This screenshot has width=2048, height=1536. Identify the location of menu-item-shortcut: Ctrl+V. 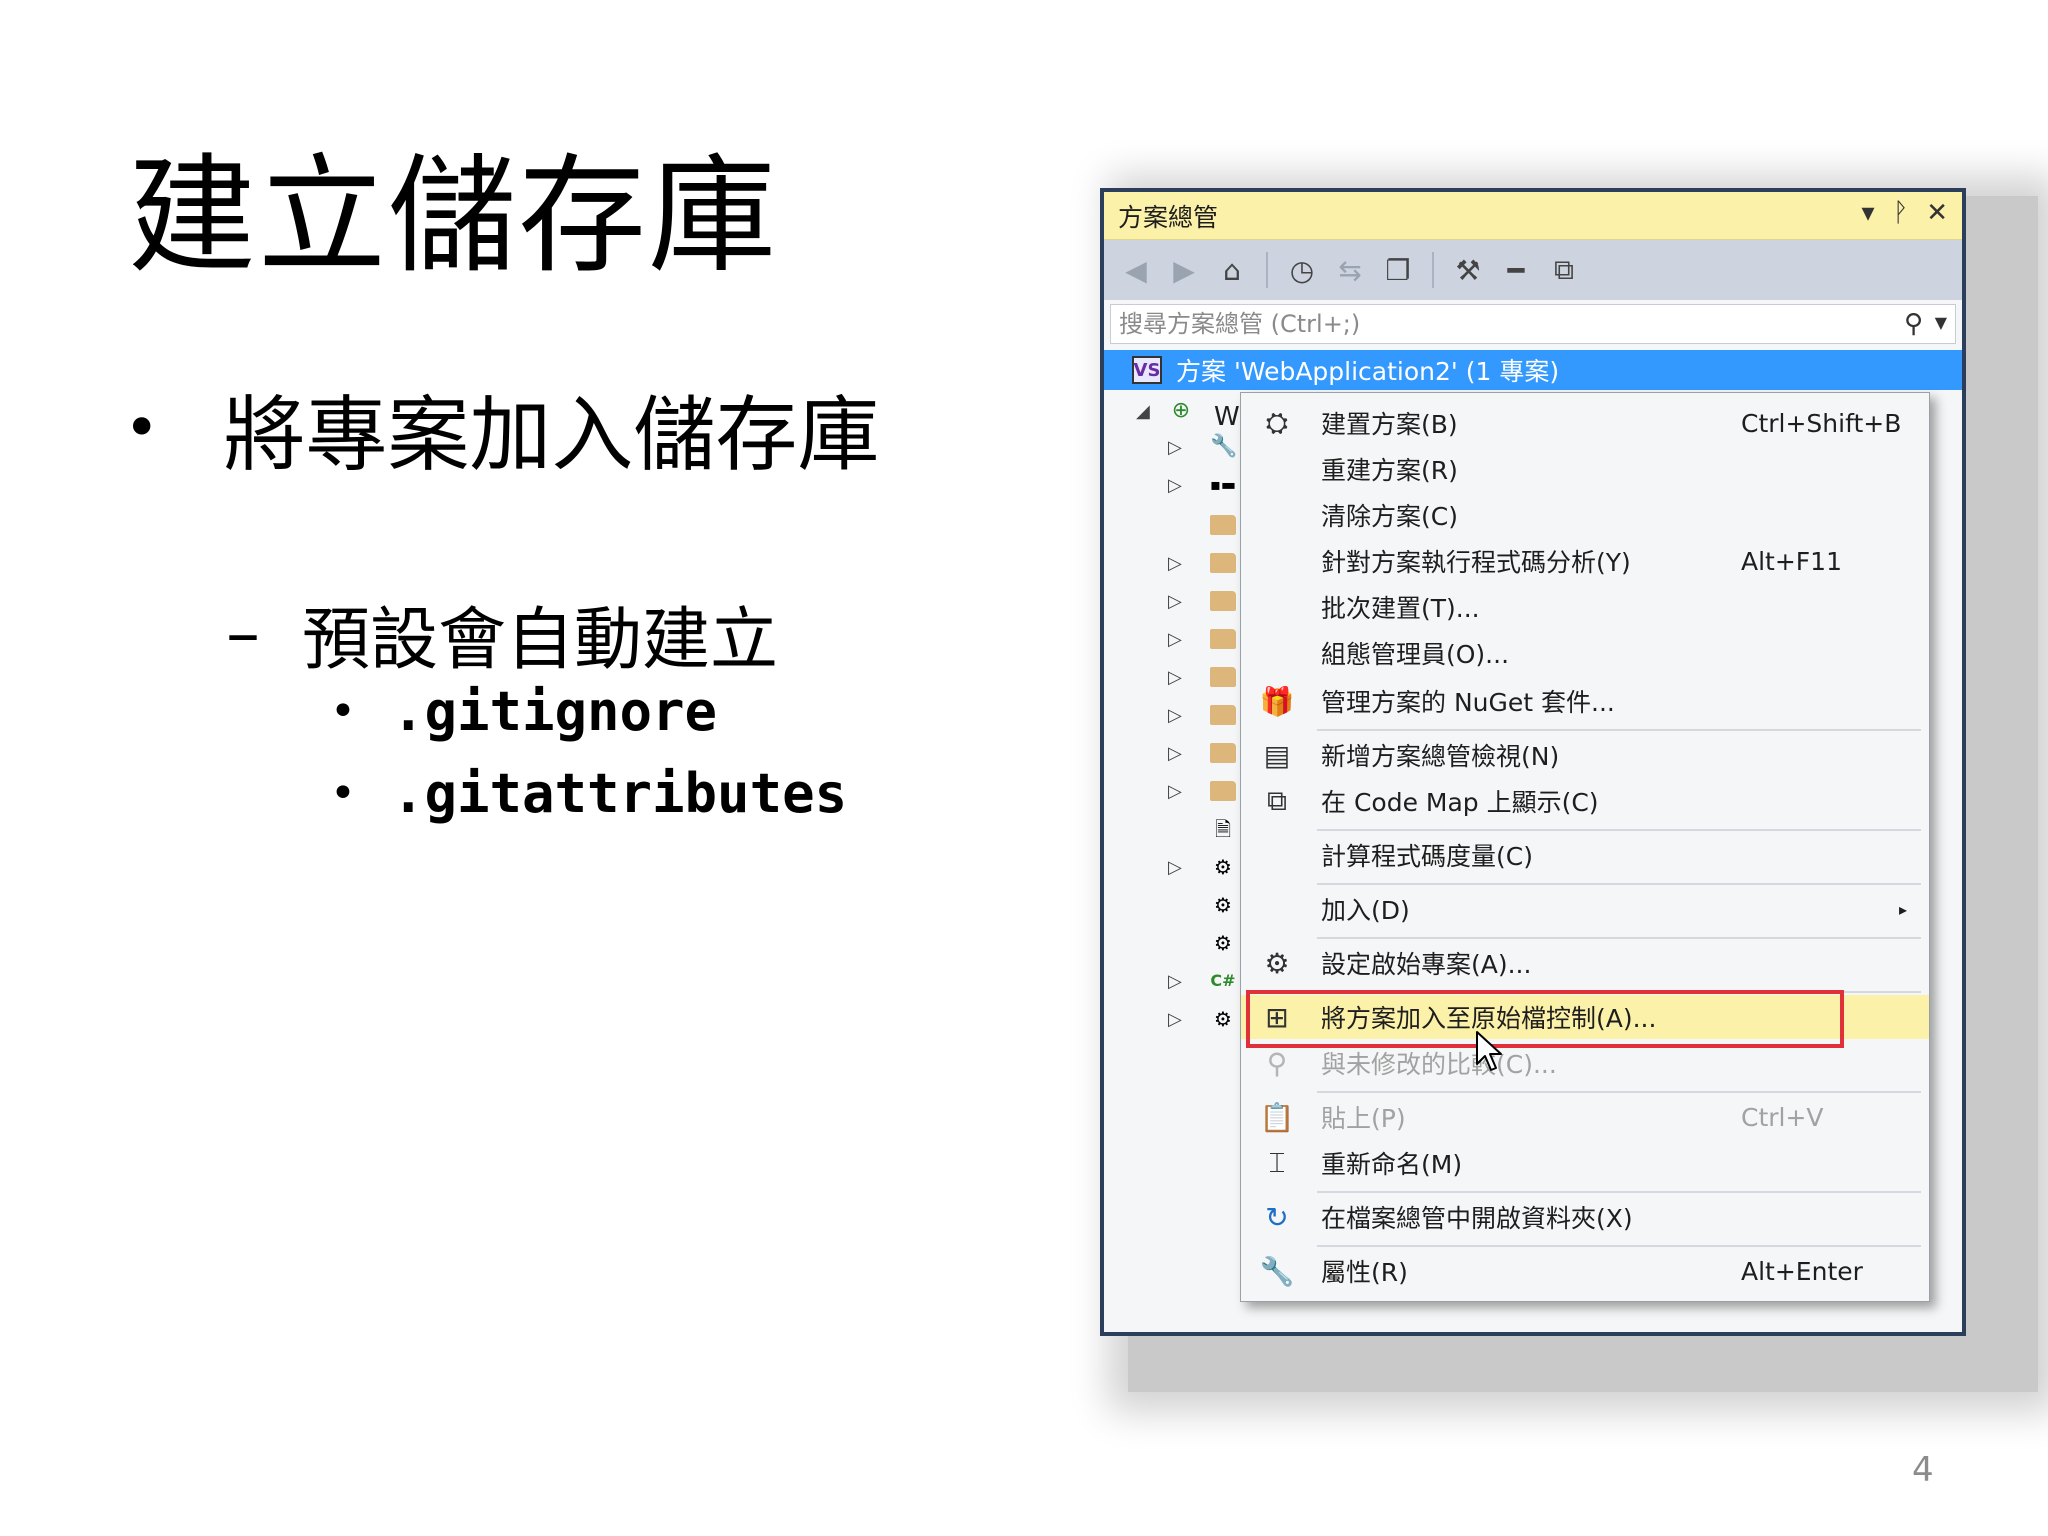
(1782, 1117).